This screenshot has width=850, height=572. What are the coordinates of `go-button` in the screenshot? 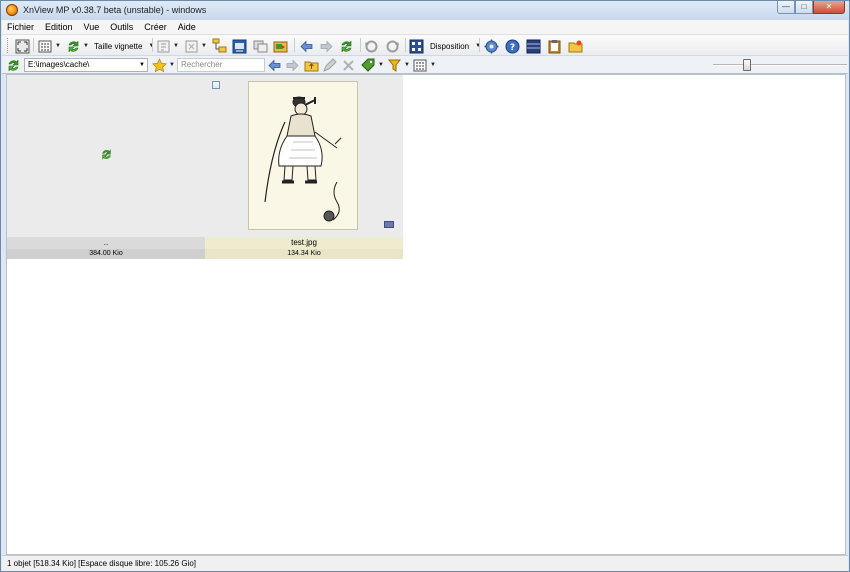 It's located at (13, 65).